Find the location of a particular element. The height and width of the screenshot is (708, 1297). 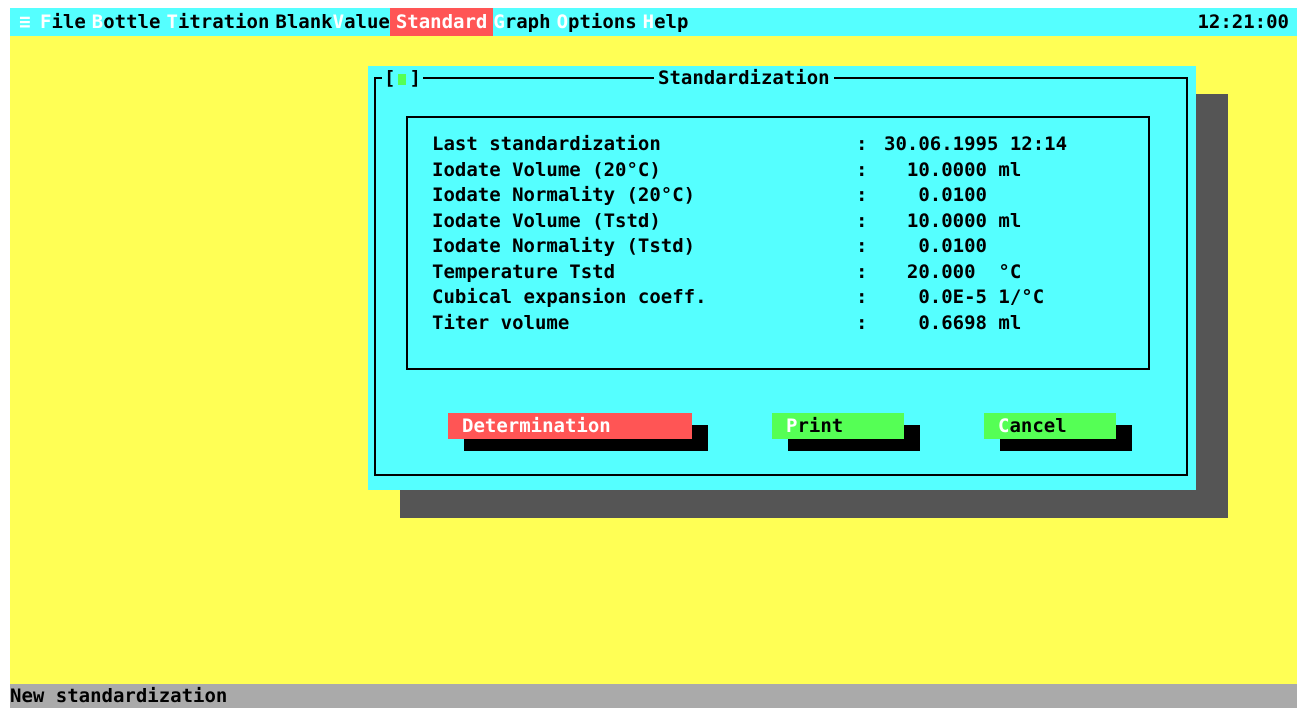

menu-file-hotkey: F is located at coordinates (46, 22).